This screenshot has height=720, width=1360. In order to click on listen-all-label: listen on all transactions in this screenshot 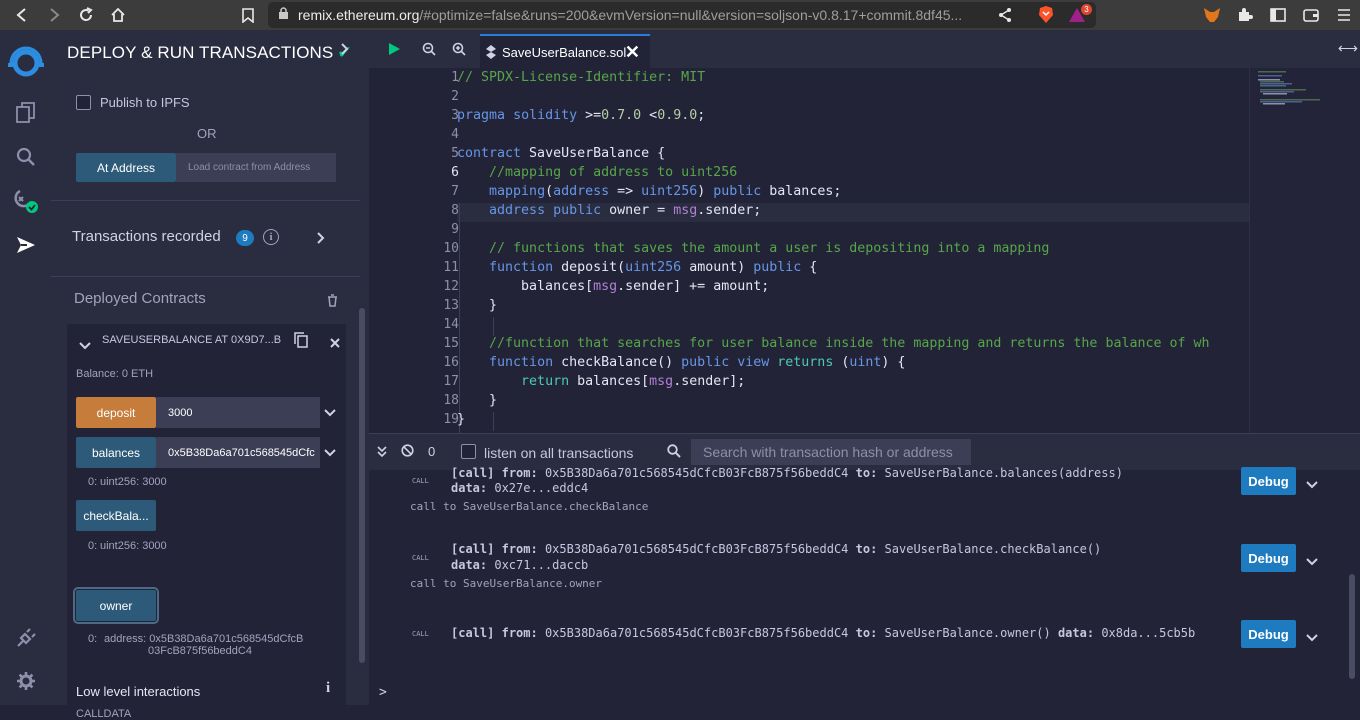, I will do `click(559, 453)`.